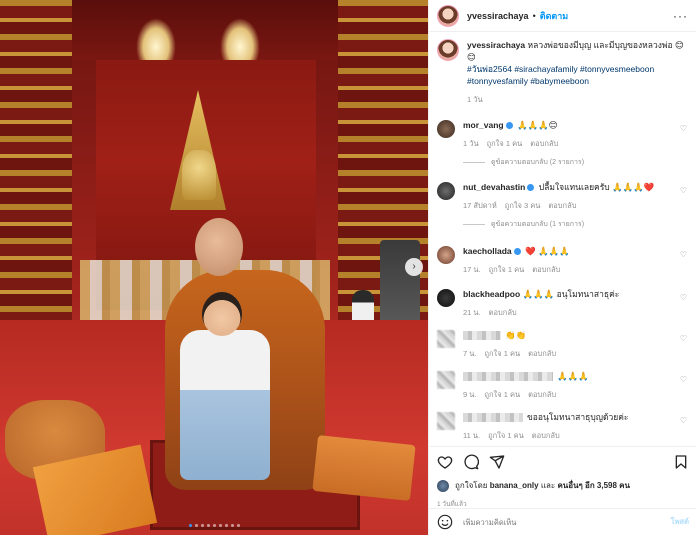 This screenshot has width=696, height=535. Describe the element at coordinates (681, 462) in the screenshot. I see `bookmark-icon` at that location.